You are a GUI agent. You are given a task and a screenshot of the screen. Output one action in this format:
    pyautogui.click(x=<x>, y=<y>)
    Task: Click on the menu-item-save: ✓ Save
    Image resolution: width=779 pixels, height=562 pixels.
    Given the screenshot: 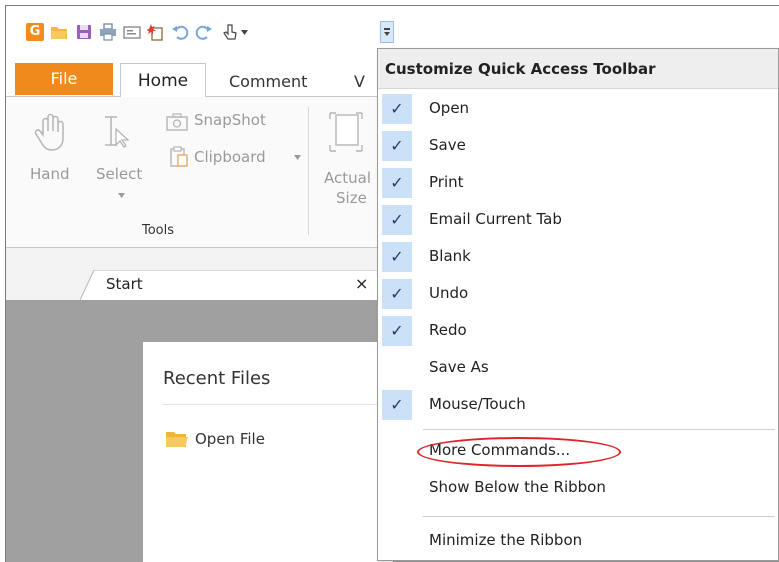 What is the action you would take?
    pyautogui.click(x=578, y=146)
    